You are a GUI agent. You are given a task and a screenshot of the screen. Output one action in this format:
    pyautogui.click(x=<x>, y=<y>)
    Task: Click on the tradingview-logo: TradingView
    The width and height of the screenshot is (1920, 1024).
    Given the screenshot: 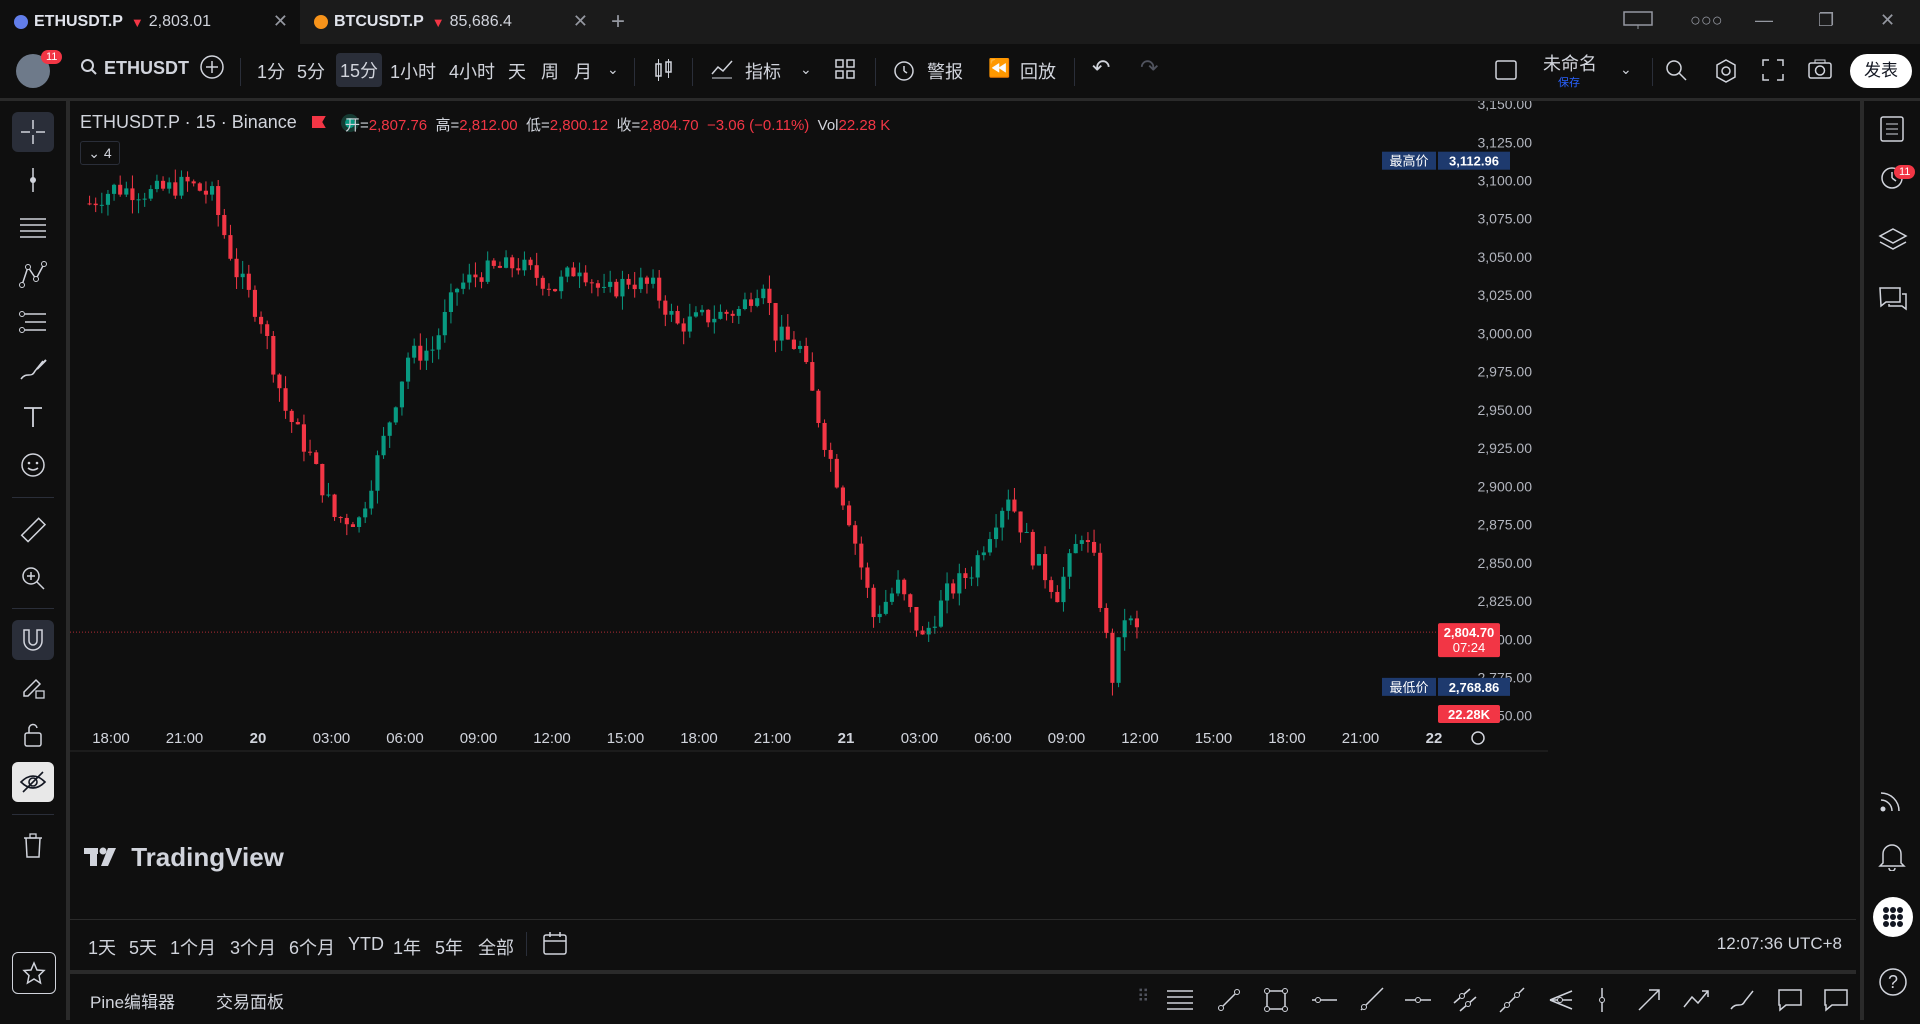 What is the action you would take?
    pyautogui.click(x=184, y=857)
    